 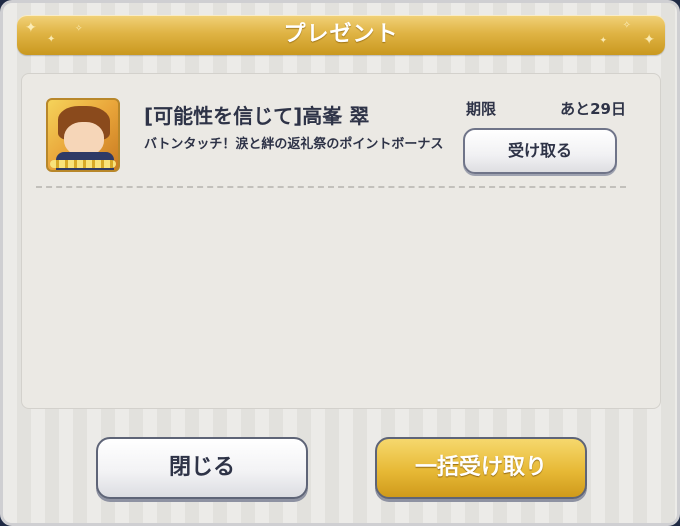 What do you see at coordinates (481, 468) in the screenshot?
I see `receive-all-button: 一括受け取り` at bounding box center [481, 468].